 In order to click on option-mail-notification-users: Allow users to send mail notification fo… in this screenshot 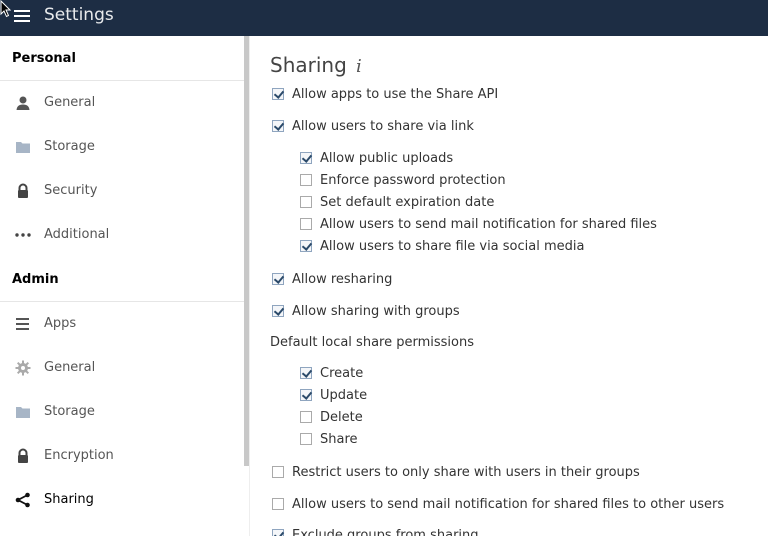, I will do `click(498, 504)`.